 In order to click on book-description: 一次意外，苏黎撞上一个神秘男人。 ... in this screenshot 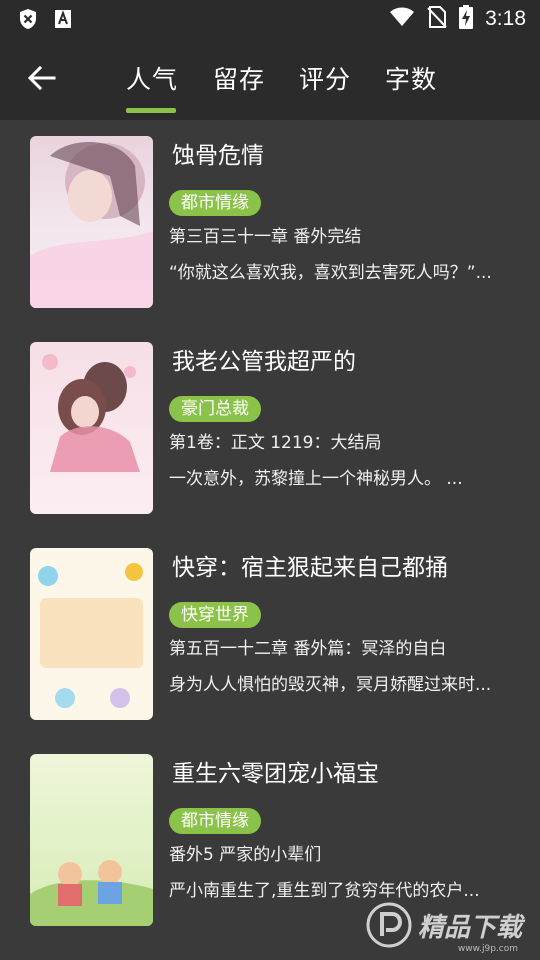, I will do `click(316, 479)`.